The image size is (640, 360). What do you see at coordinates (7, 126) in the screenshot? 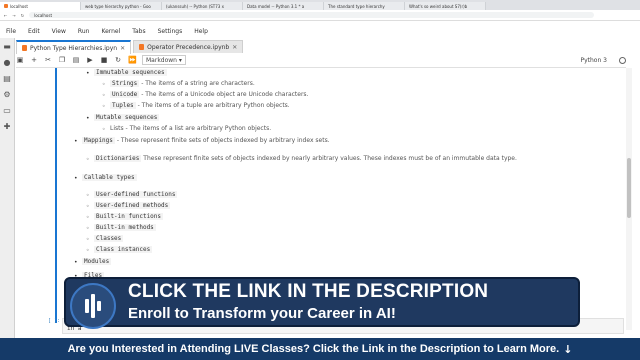
I see `extension-icon: ✚` at bounding box center [7, 126].